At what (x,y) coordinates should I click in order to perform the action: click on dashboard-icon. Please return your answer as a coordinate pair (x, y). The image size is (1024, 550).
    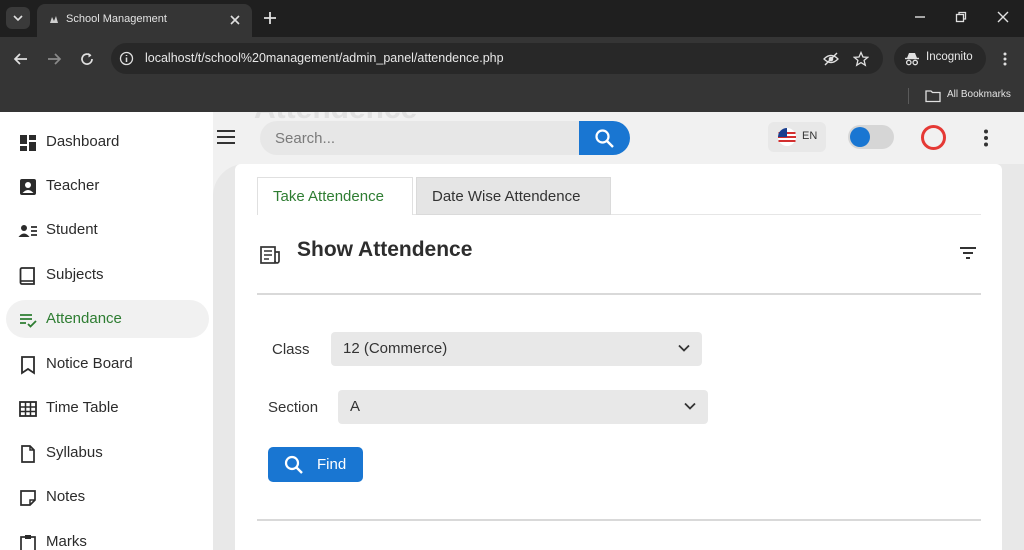
    Looking at the image, I should click on (28, 143).